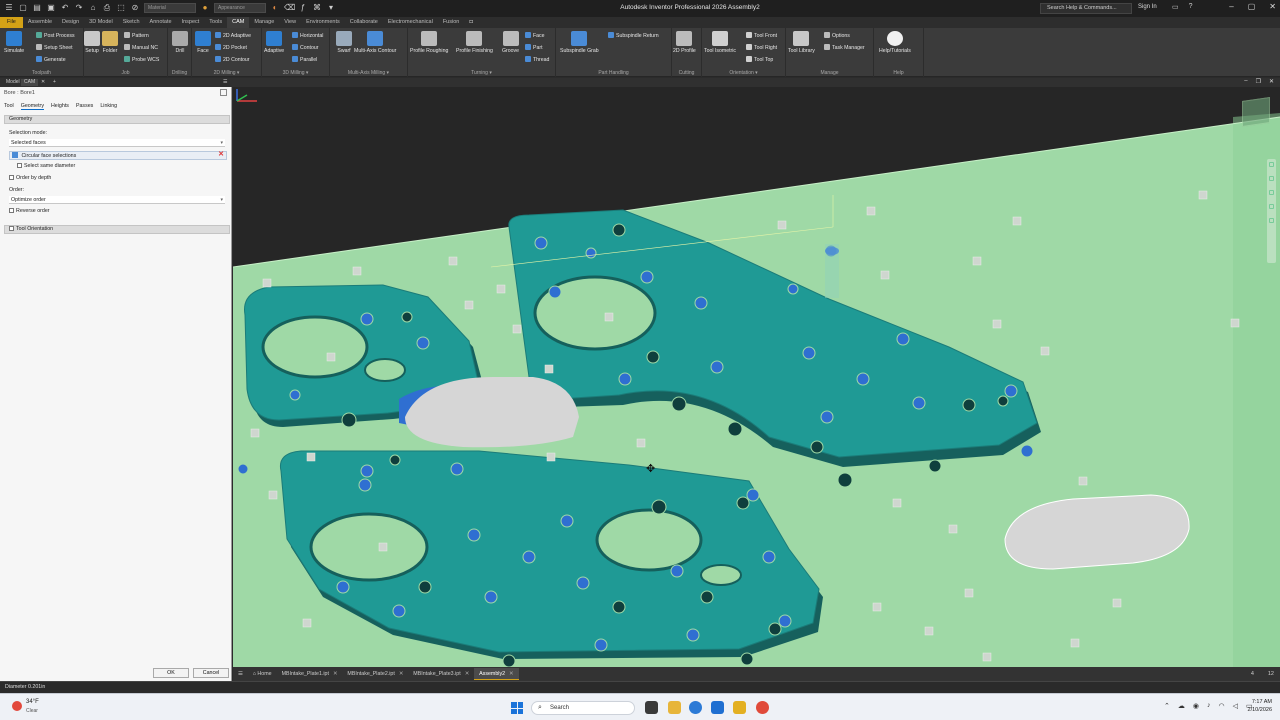 This screenshot has width=1280, height=720. What do you see at coordinates (9, 106) in the screenshot?
I see `dialog-tab-tool: Tool` at bounding box center [9, 106].